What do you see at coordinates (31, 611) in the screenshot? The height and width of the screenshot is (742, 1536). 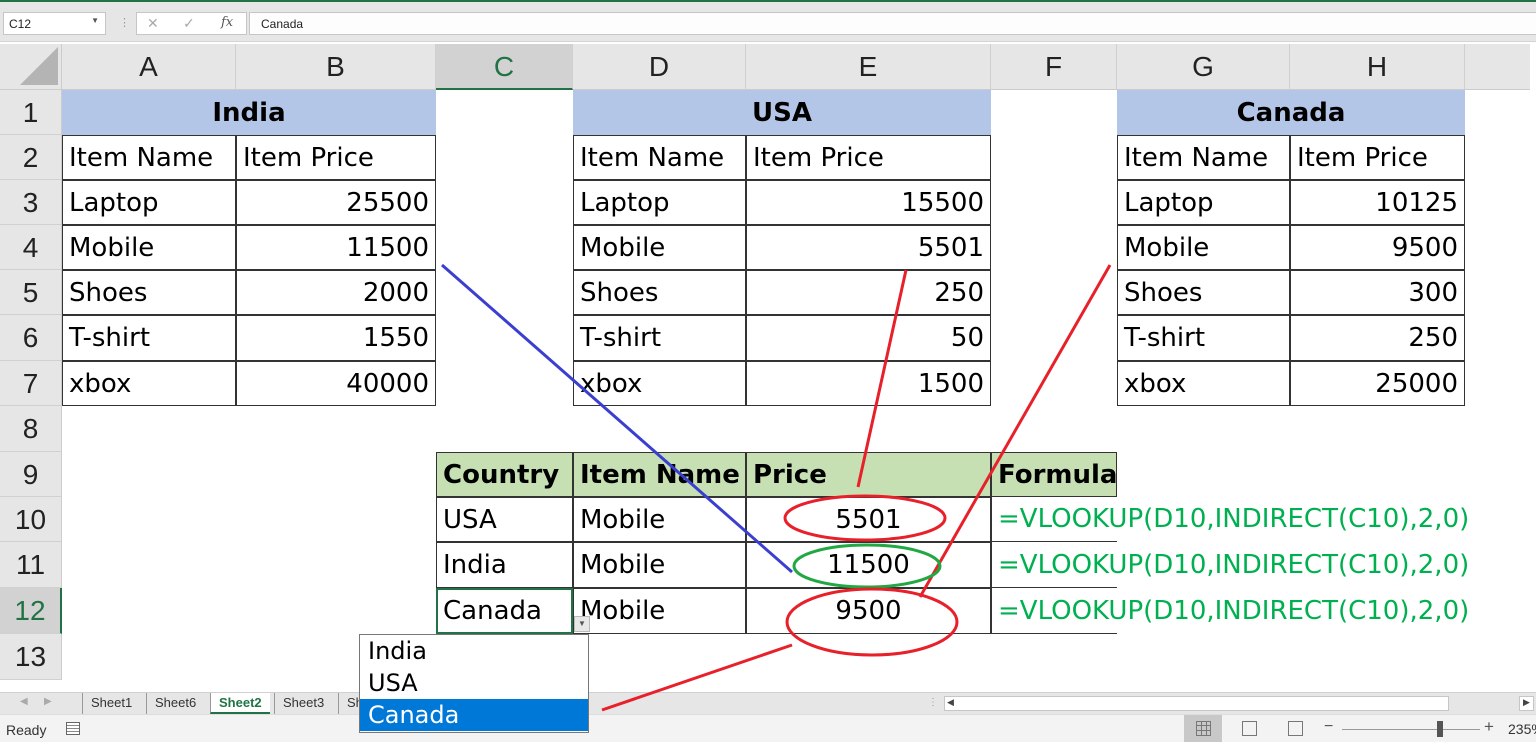 I see `row-header-12: 12` at bounding box center [31, 611].